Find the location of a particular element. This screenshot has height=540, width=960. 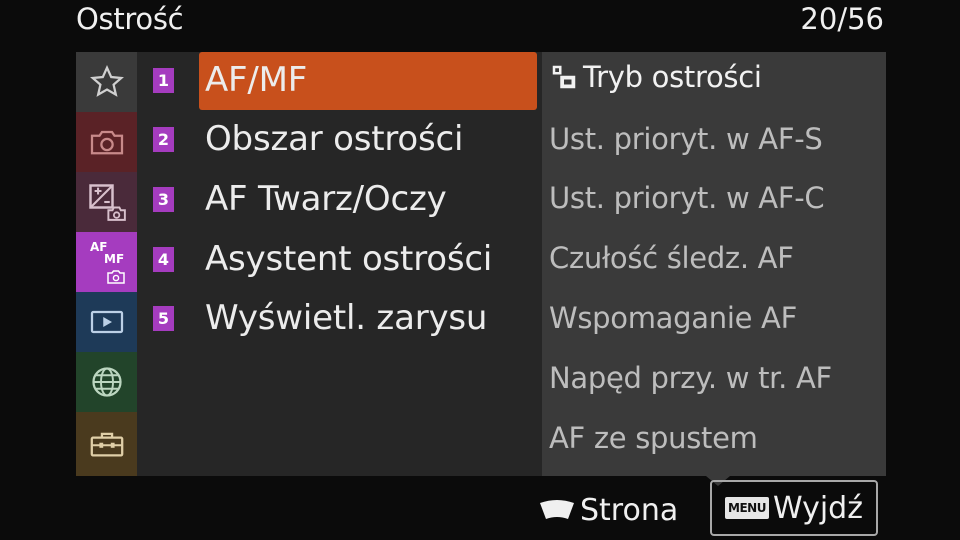

tab-focus: AF MF is located at coordinates (106, 262).